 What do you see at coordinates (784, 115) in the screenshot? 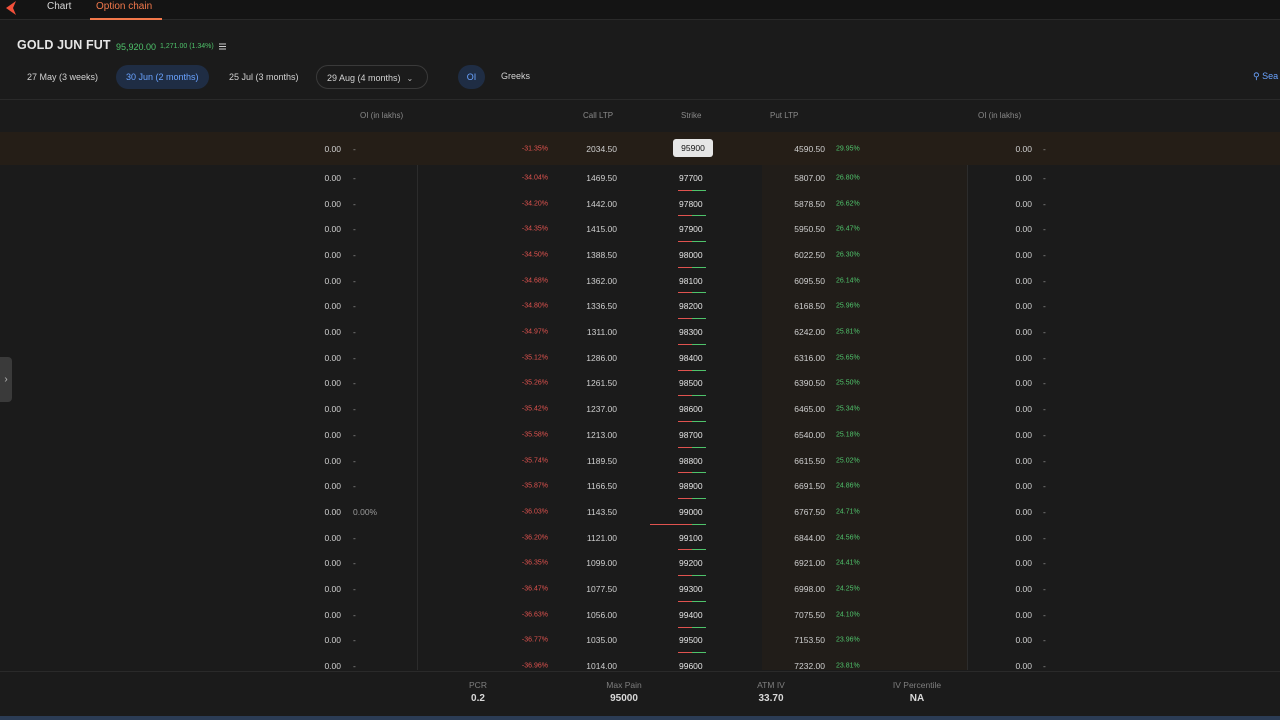
I see `col-put-ltp: Put LTP` at bounding box center [784, 115].